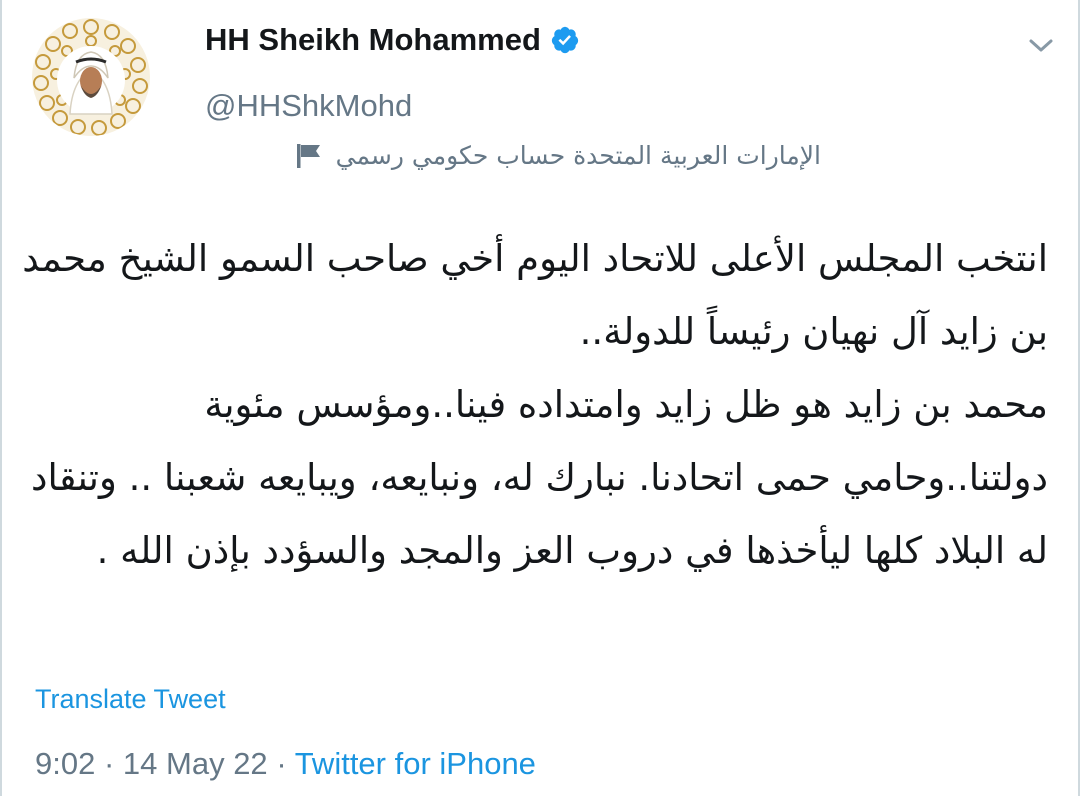 The width and height of the screenshot is (1080, 796). Describe the element at coordinates (309, 155) in the screenshot. I see `flag-icon` at that location.